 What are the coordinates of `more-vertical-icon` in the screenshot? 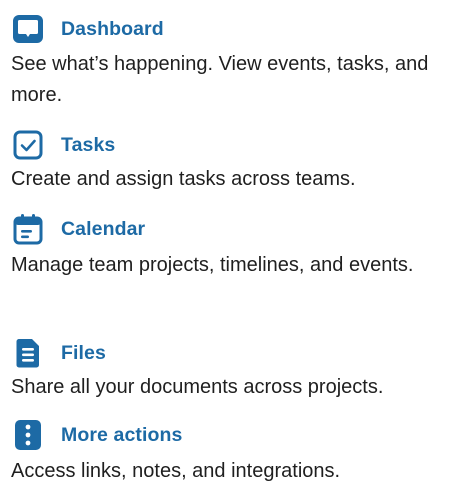 It's located at (28, 435).